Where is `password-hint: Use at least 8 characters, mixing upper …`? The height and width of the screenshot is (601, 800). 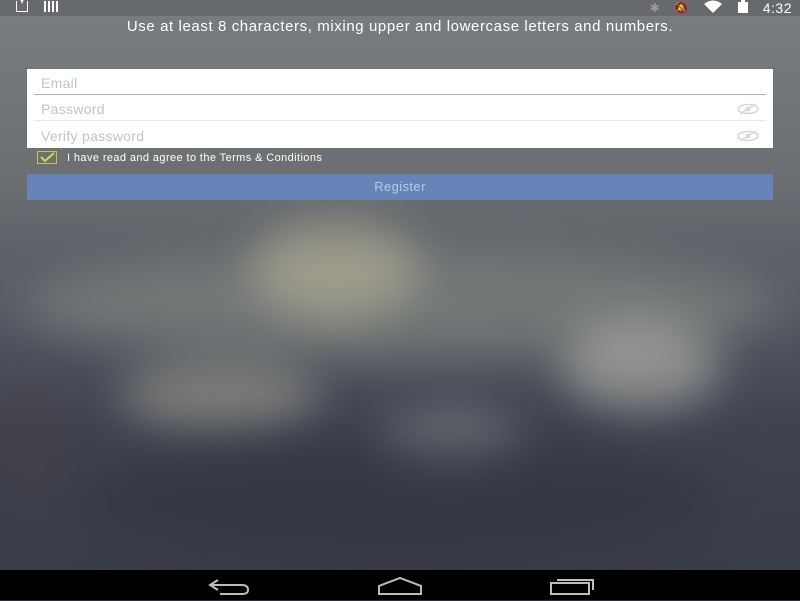 password-hint: Use at least 8 characters, mixing upper … is located at coordinates (400, 26).